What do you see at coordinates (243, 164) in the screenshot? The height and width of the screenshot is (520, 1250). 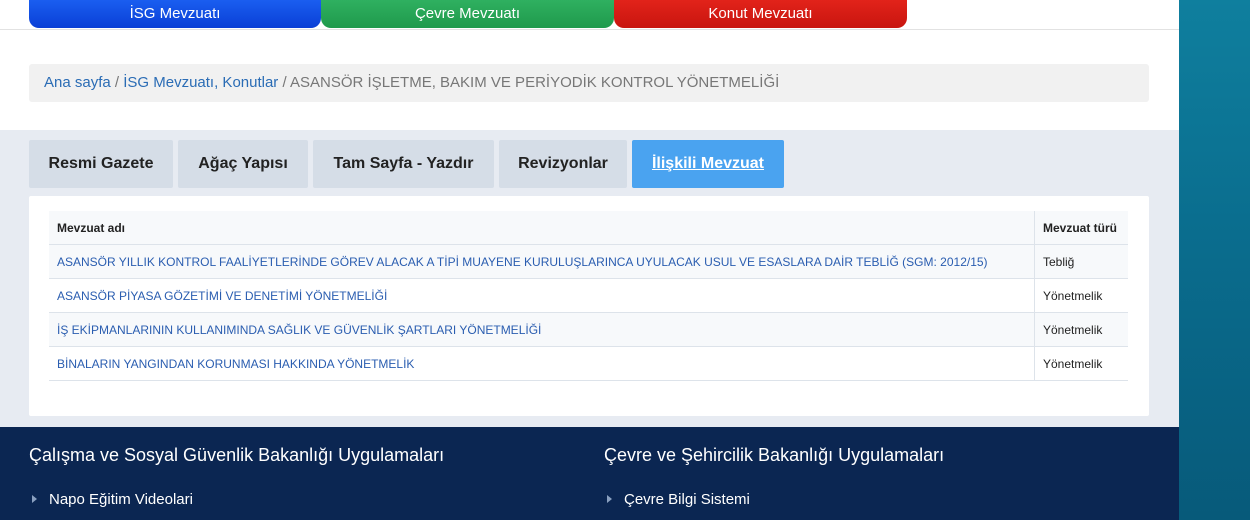 I see `tab-agac-yapisi: Ağaç Yapısı` at bounding box center [243, 164].